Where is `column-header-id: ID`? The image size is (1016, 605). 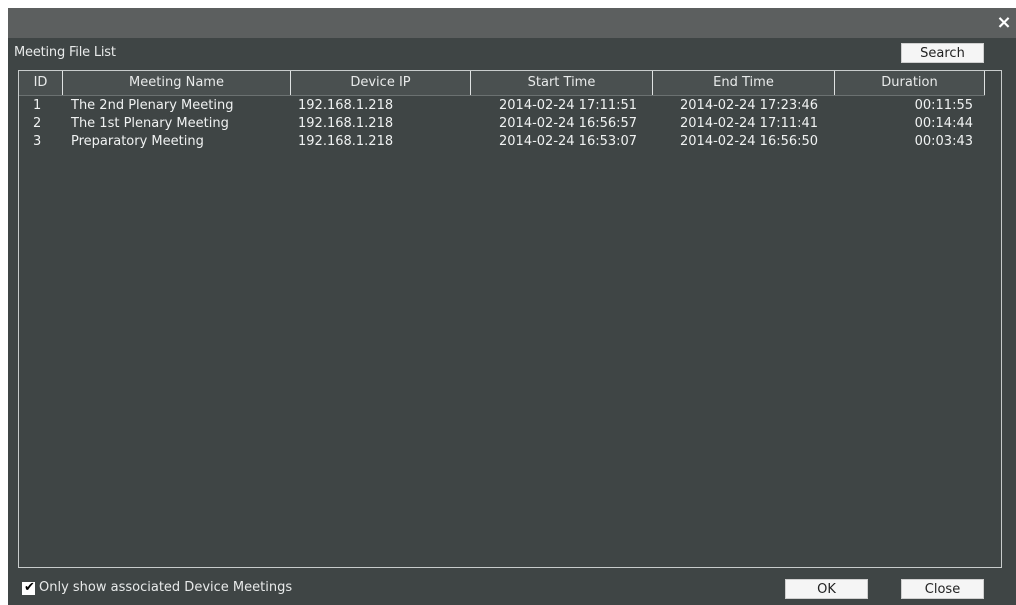
column-header-id: ID is located at coordinates (41, 83).